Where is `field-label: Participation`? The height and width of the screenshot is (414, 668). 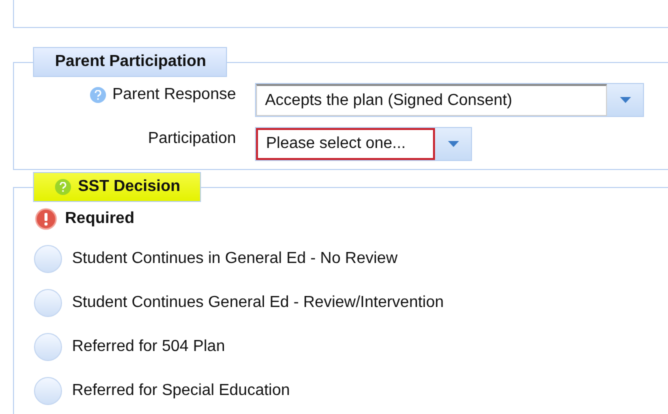 field-label: Participation is located at coordinates (192, 139).